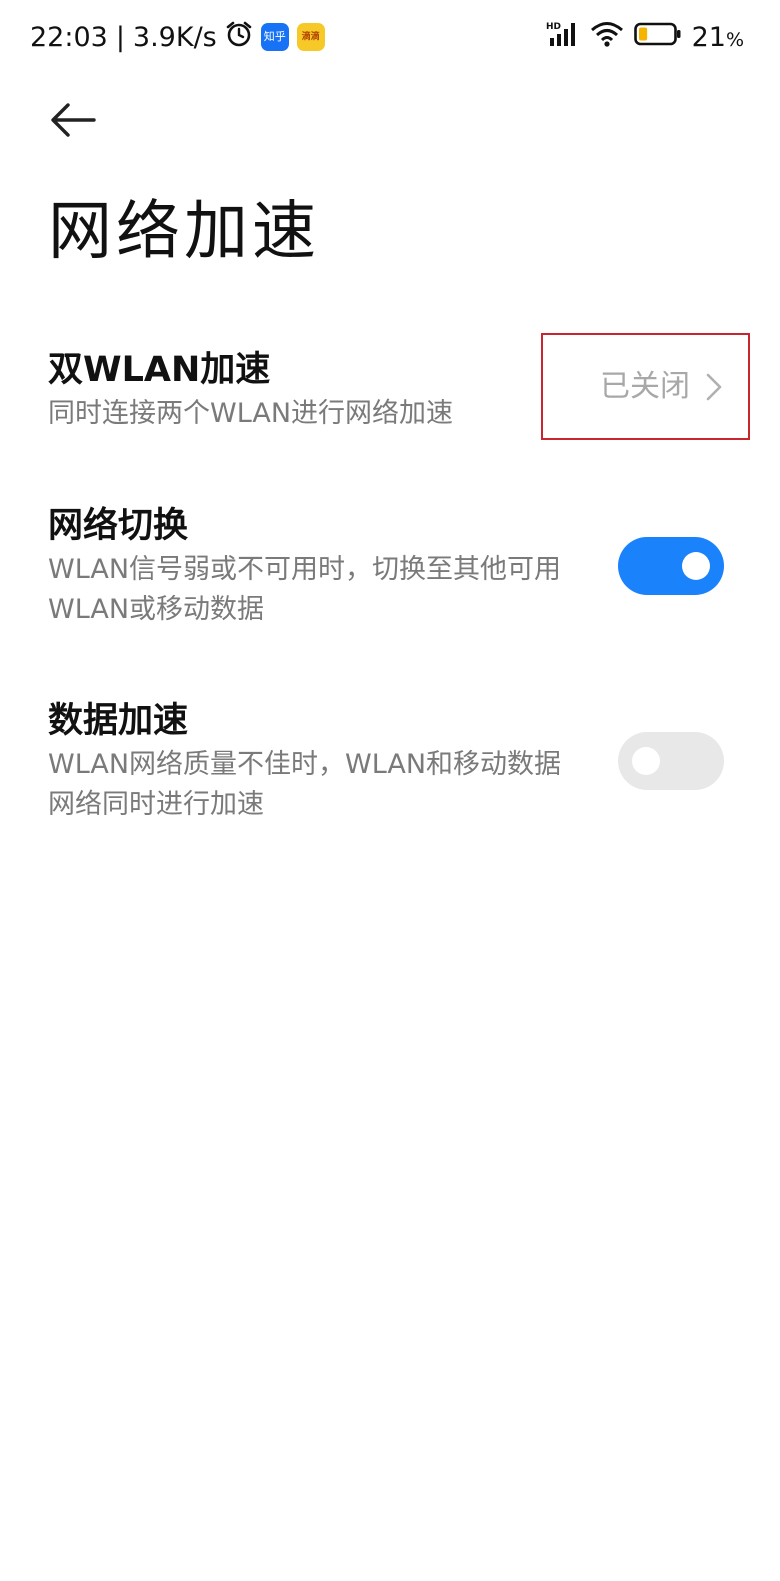 The height and width of the screenshot is (1581, 780). I want to click on battery-percent: 21%, so click(718, 37).